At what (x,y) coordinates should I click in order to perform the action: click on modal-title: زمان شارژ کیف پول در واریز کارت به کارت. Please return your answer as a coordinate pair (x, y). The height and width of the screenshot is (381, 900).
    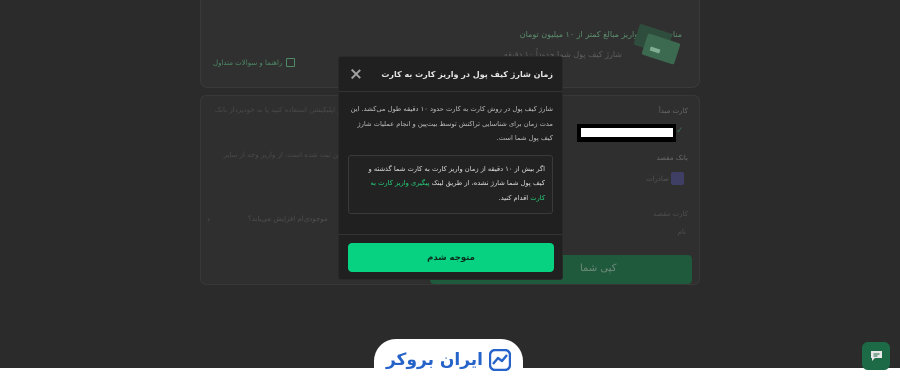
    Looking at the image, I should click on (467, 74).